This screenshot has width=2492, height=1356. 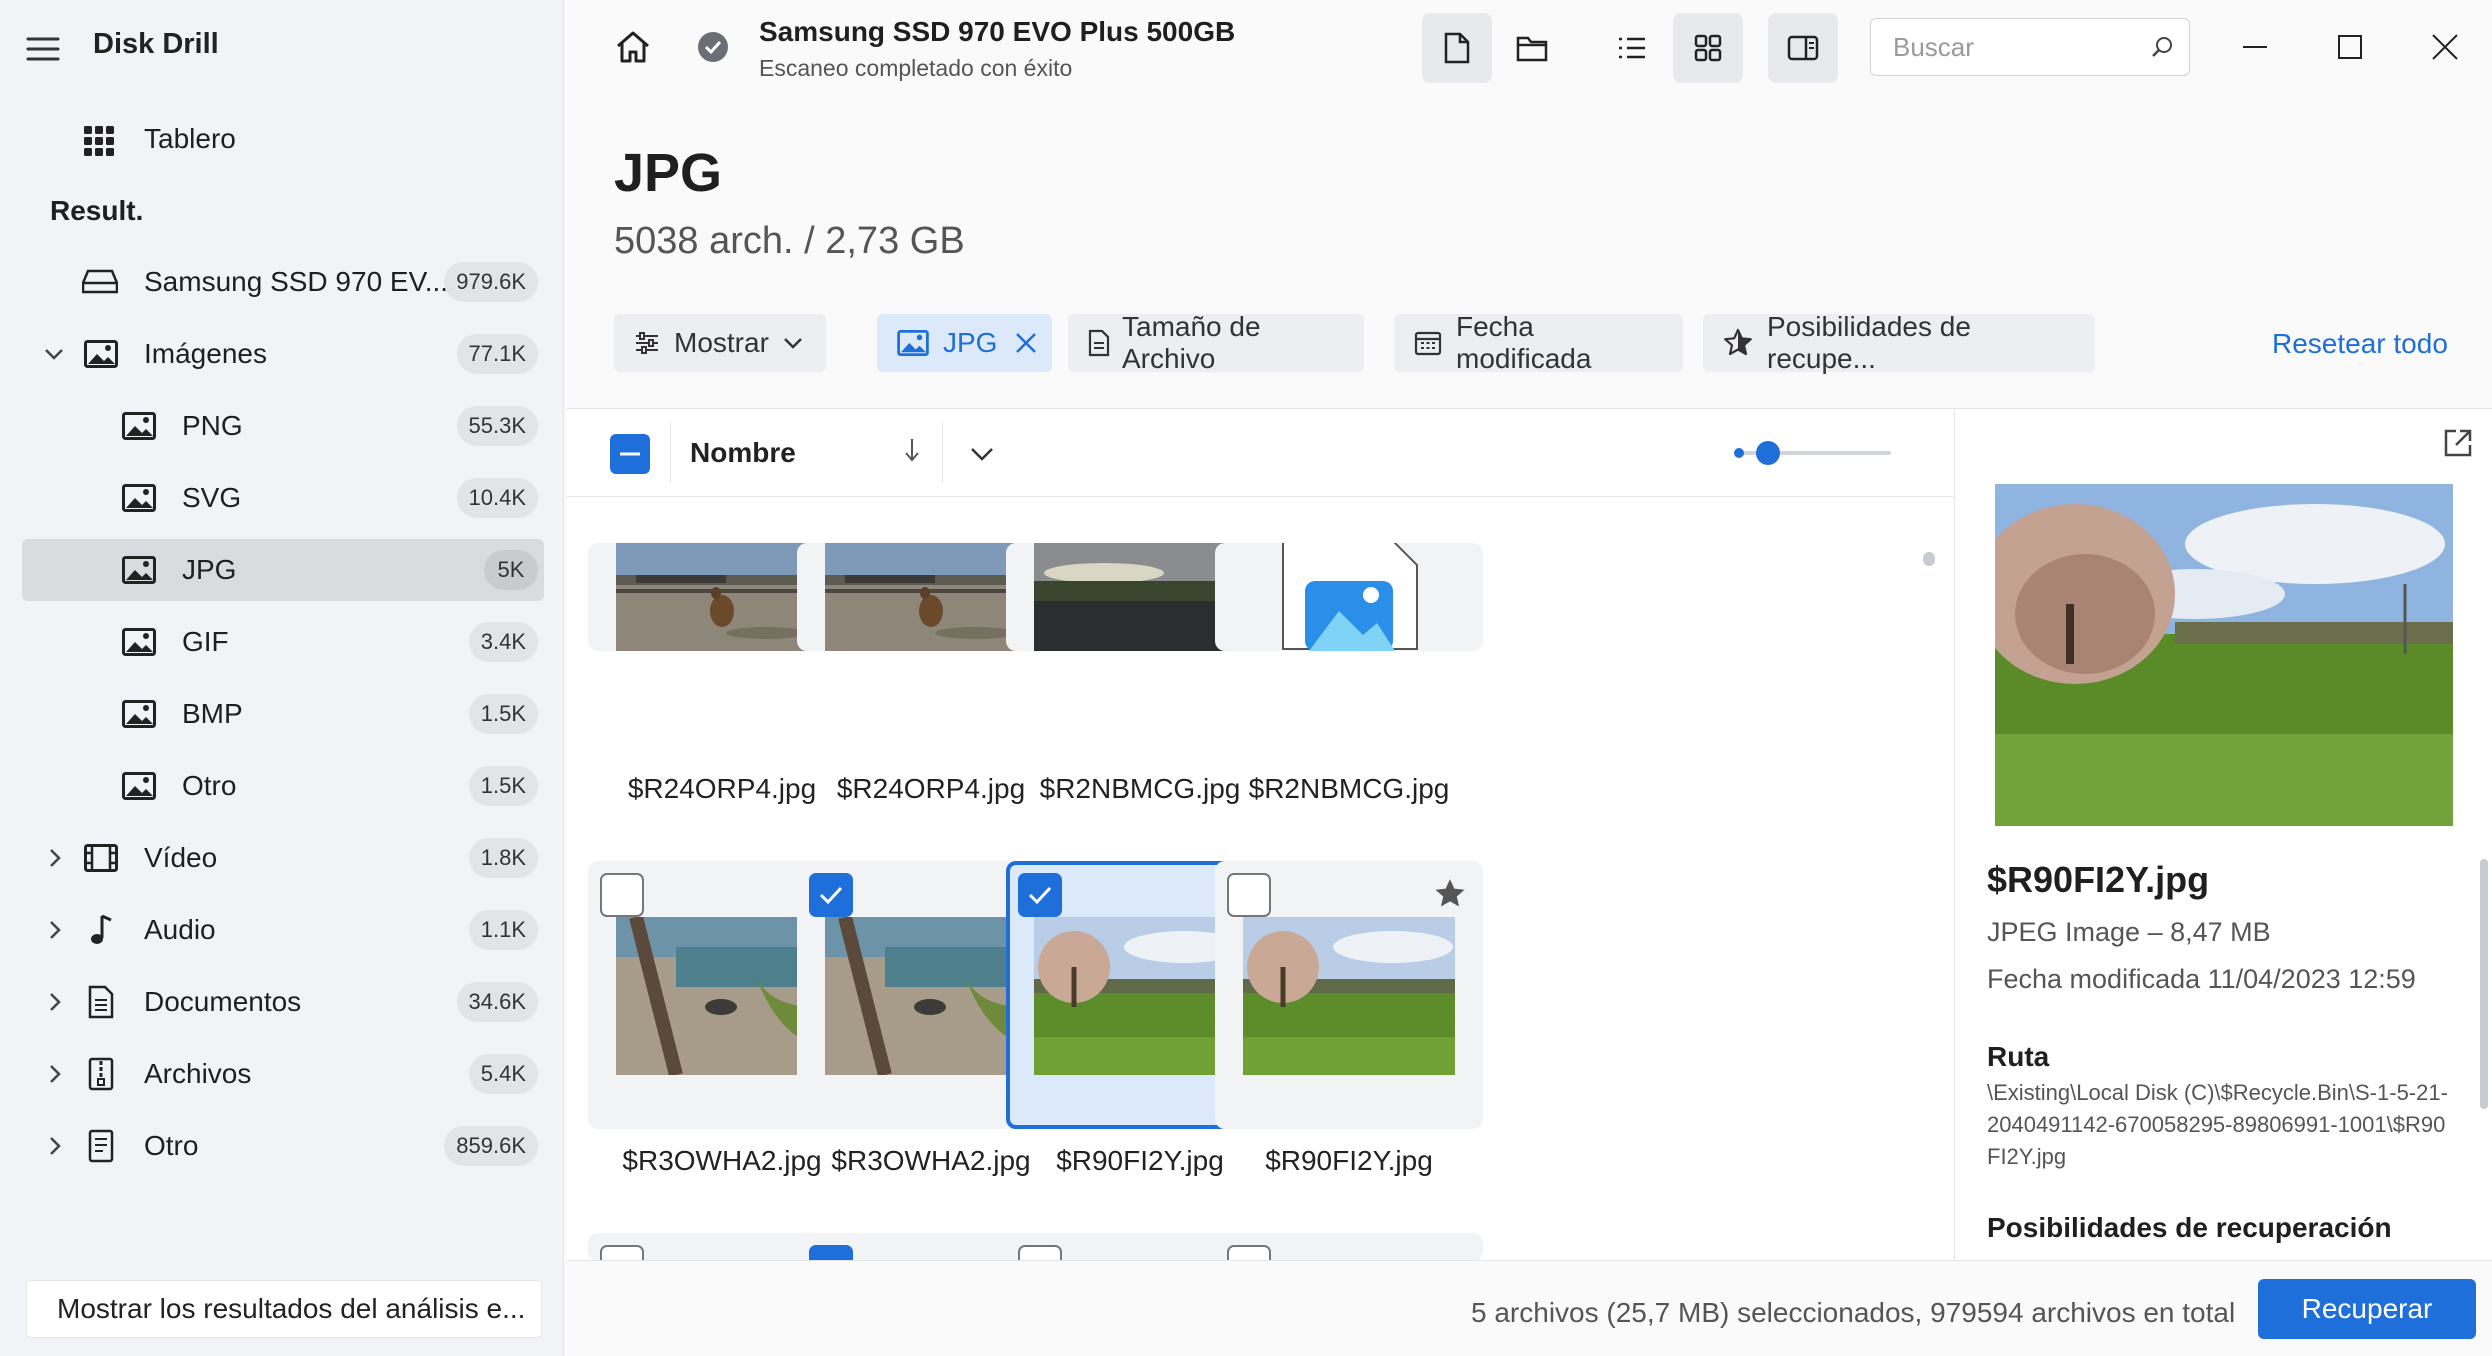 What do you see at coordinates (283, 930) in the screenshot?
I see `sidebar-item-audio: Audio 1.1K` at bounding box center [283, 930].